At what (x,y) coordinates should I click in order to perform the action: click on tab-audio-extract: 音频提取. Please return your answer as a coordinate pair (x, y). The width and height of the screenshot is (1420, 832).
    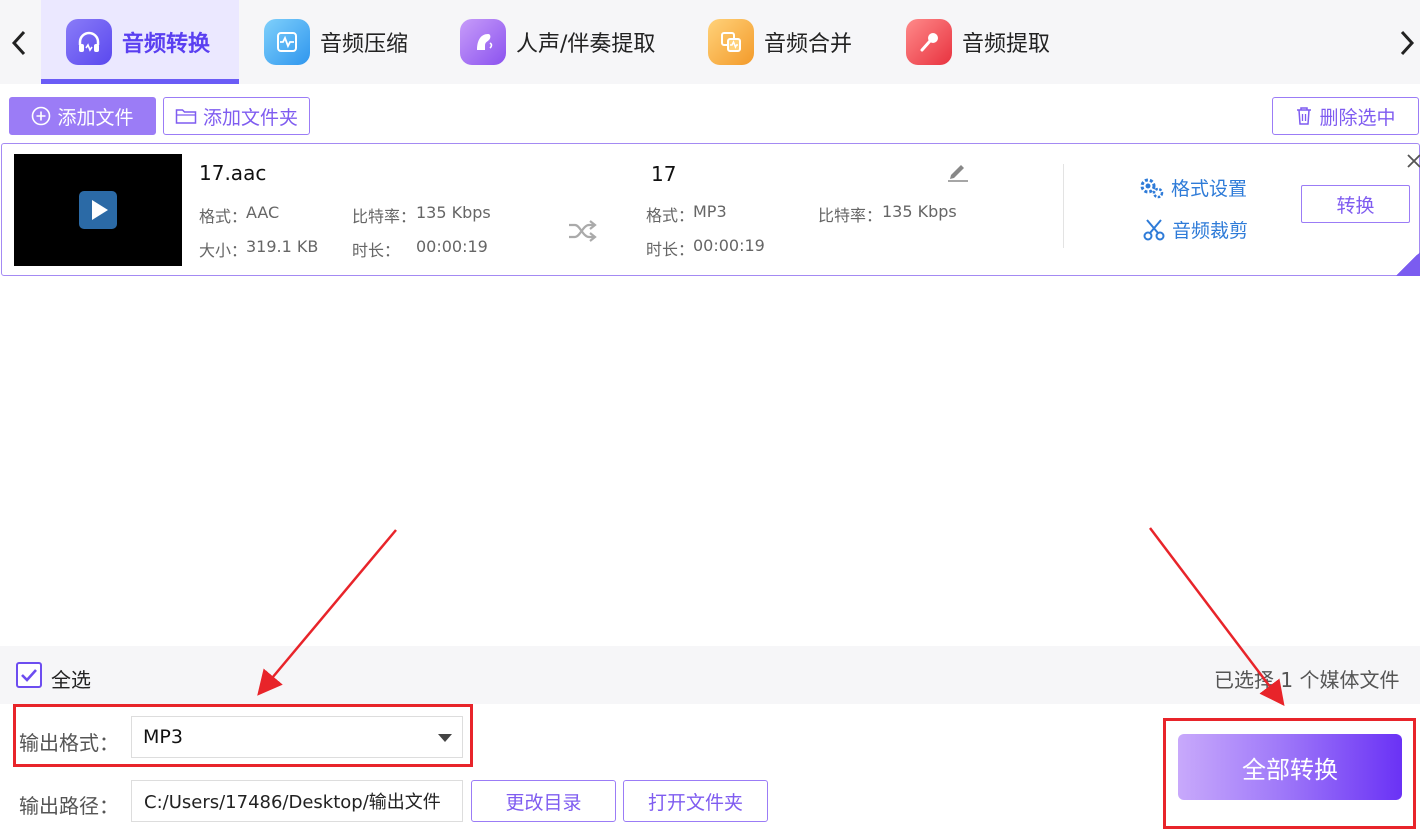
    Looking at the image, I should click on (996, 42).